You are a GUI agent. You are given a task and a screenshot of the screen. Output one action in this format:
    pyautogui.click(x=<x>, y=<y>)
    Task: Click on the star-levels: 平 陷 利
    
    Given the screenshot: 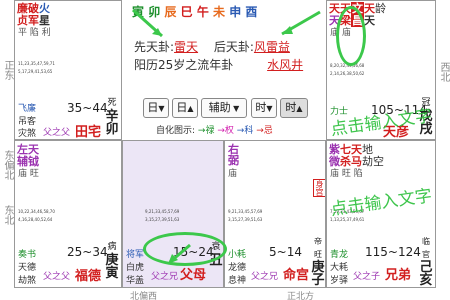 What is the action you would take?
    pyautogui.click(x=34, y=33)
    